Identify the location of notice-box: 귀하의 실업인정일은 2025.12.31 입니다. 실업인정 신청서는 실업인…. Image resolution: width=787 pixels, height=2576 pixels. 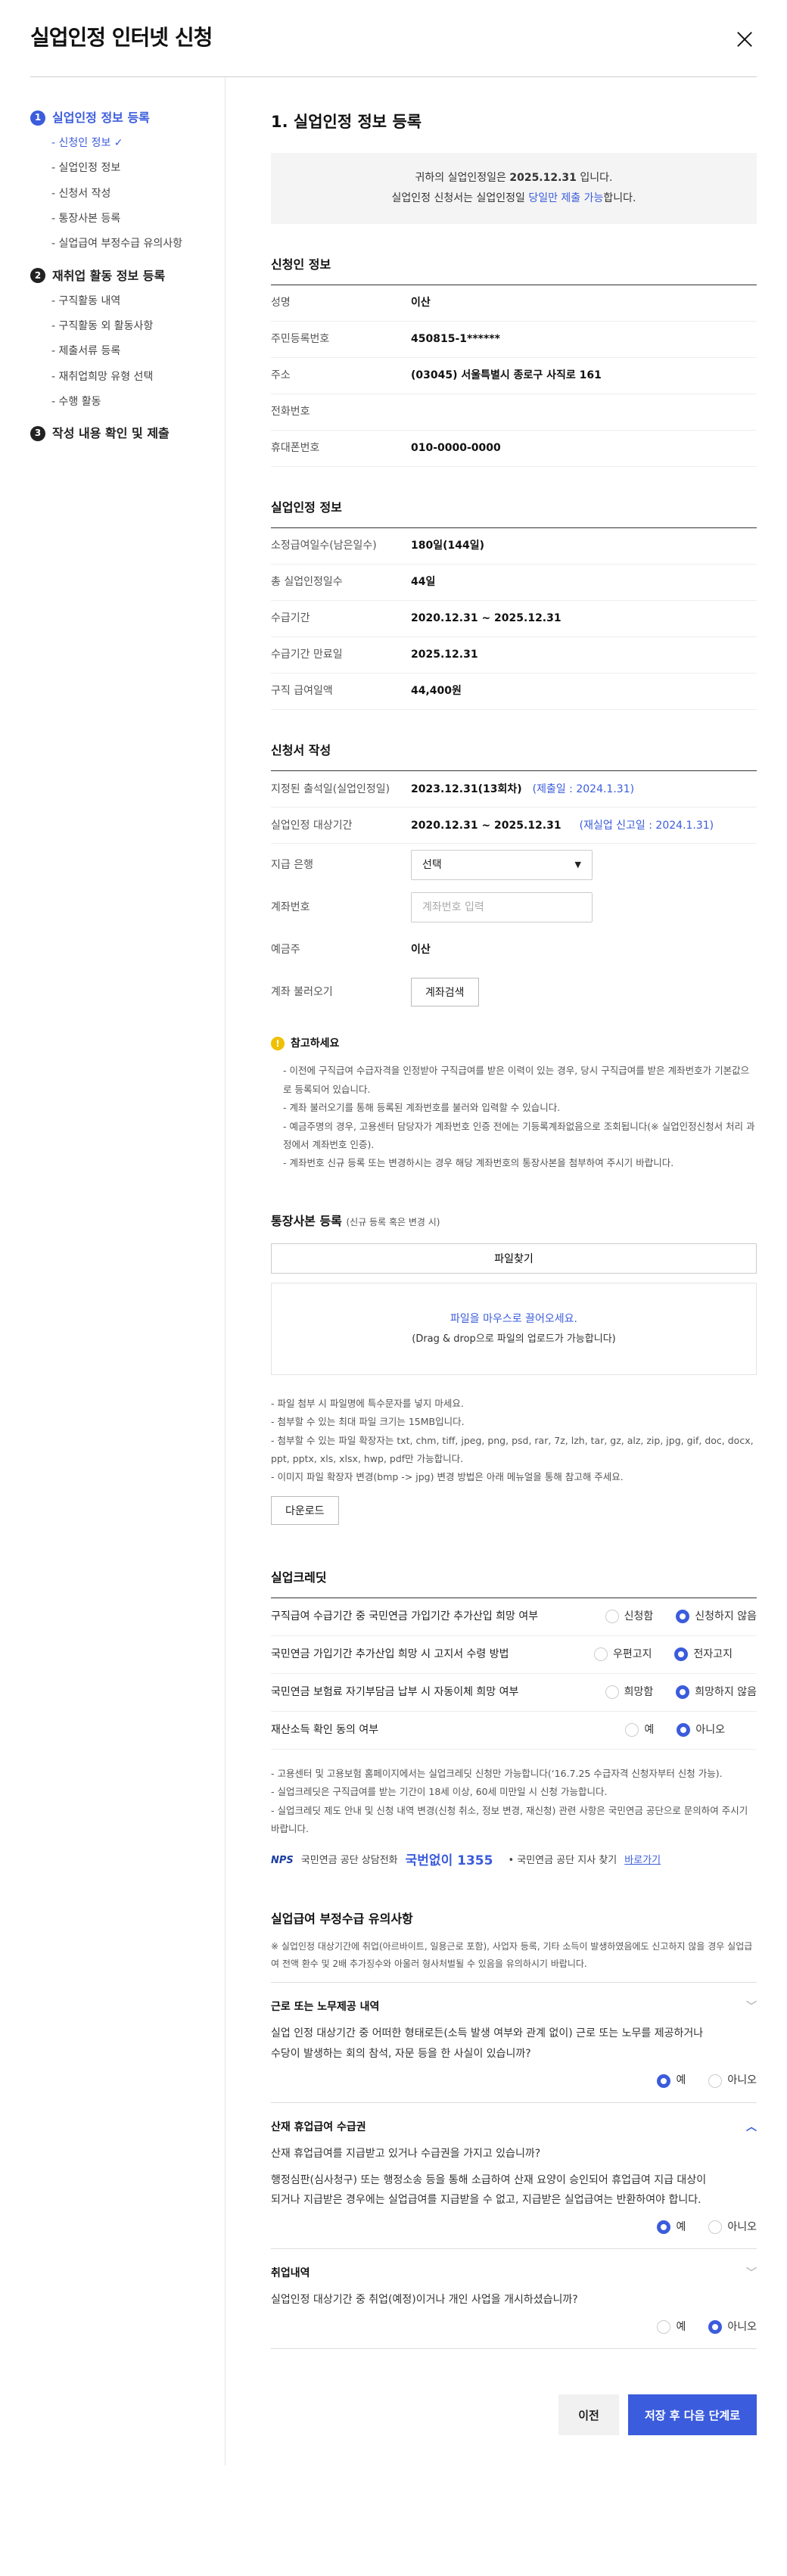
(514, 189).